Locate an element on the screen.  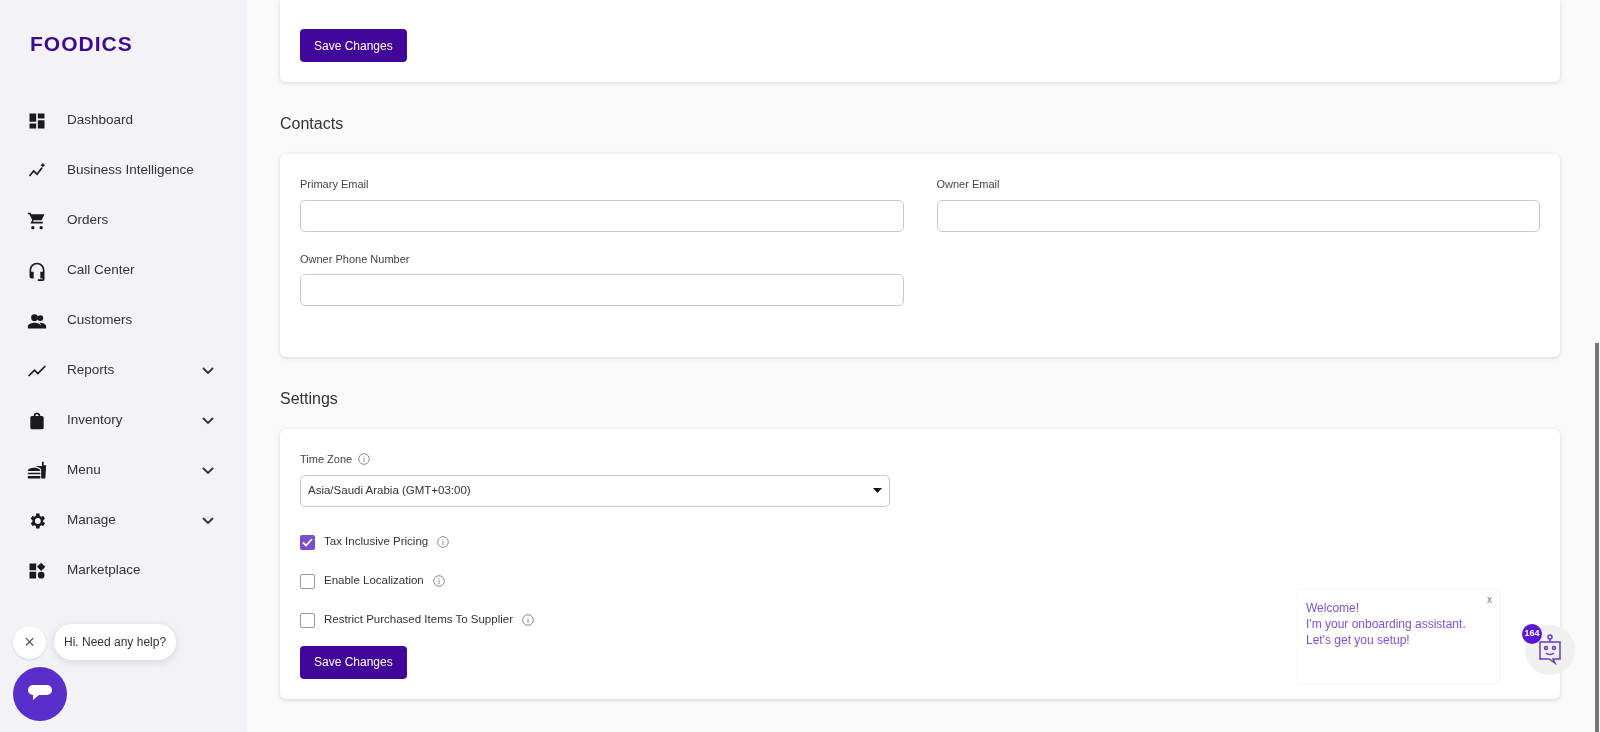
nav-item: Marketplace is located at coordinates (123, 570).